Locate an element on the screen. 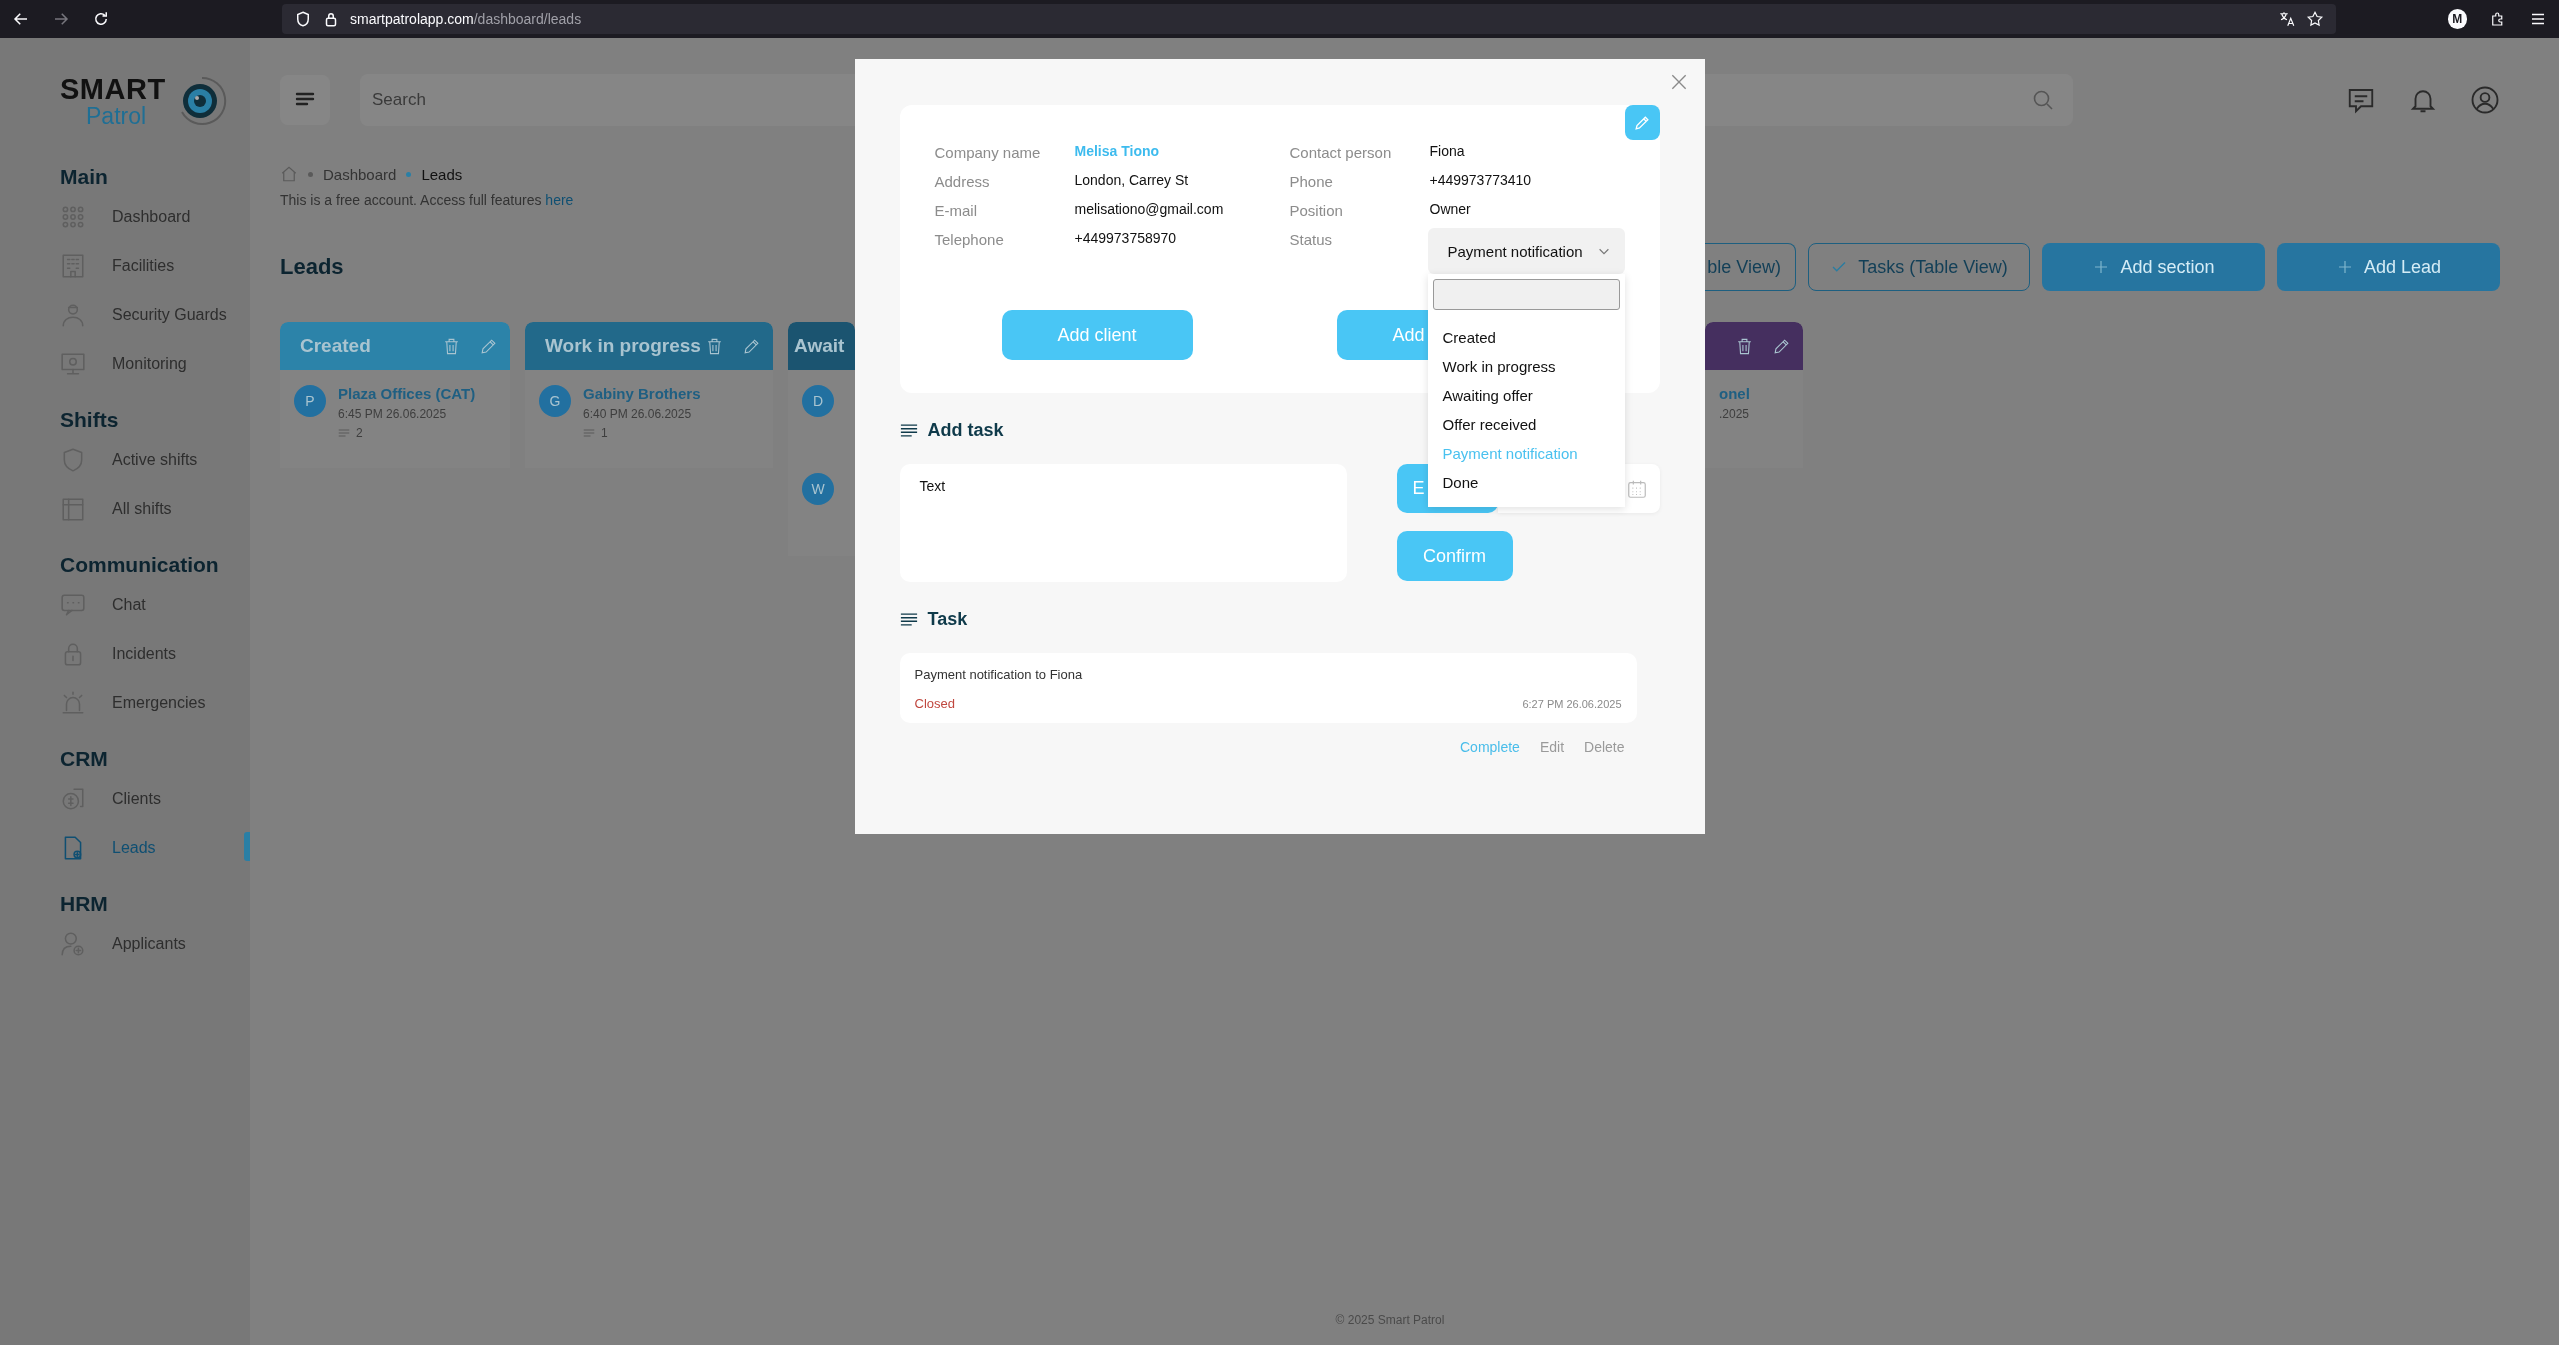 The width and height of the screenshot is (2559, 1345). lead-name: Plaza Offices (CAT) is located at coordinates (407, 393).